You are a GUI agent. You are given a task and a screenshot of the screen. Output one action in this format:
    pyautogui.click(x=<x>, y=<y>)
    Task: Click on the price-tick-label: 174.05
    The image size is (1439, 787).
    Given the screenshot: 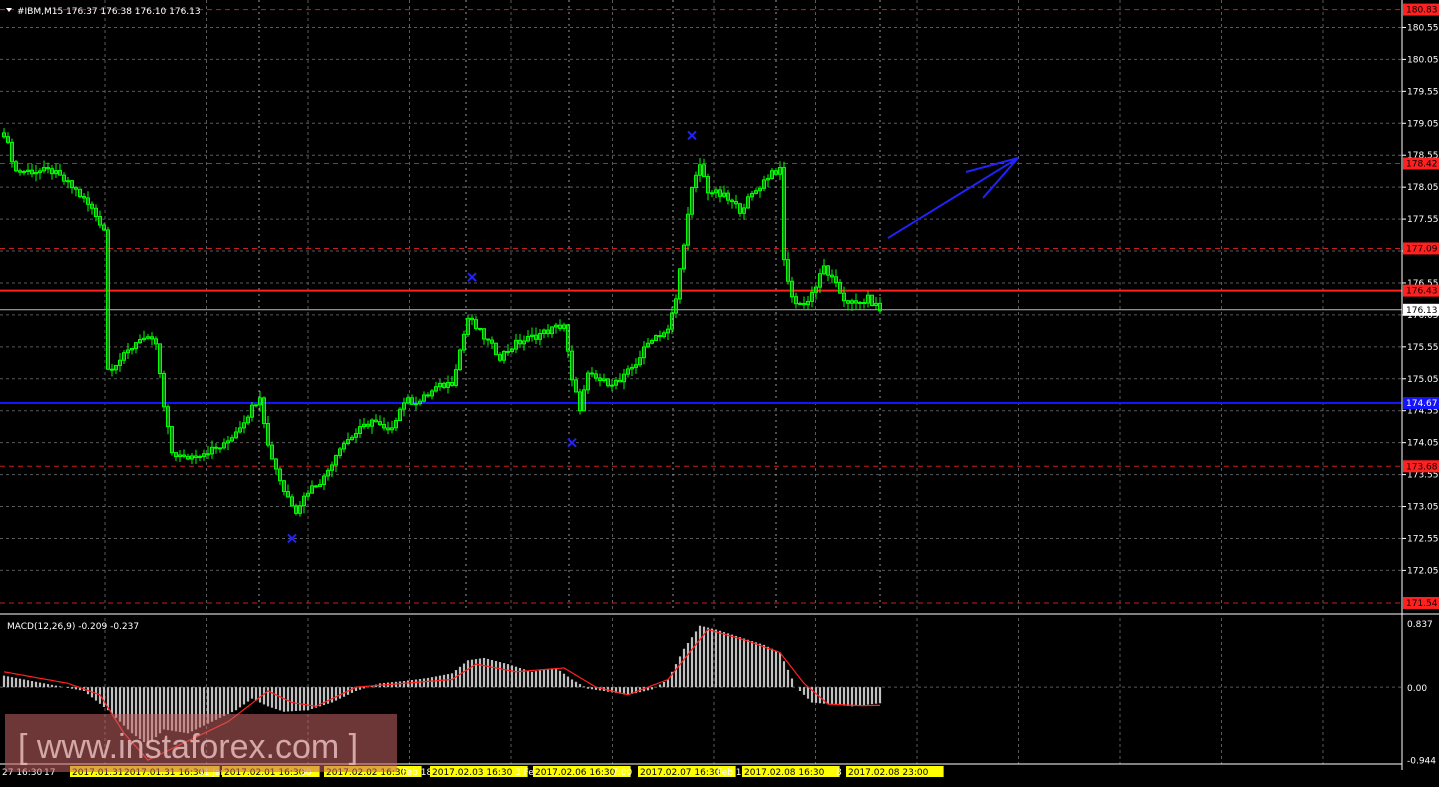 What is the action you would take?
    pyautogui.click(x=1423, y=444)
    